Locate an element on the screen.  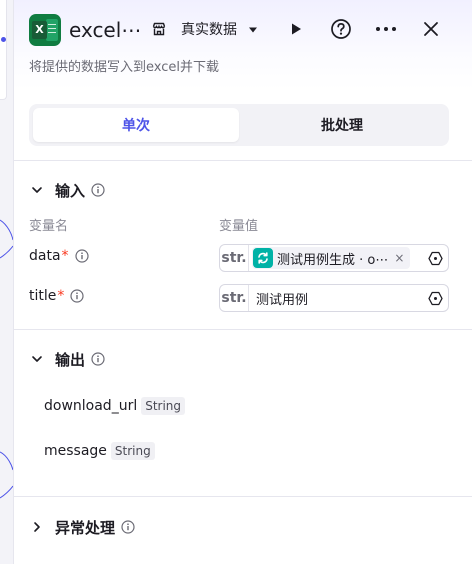
node-title: excel⋯ is located at coordinates (105, 30).